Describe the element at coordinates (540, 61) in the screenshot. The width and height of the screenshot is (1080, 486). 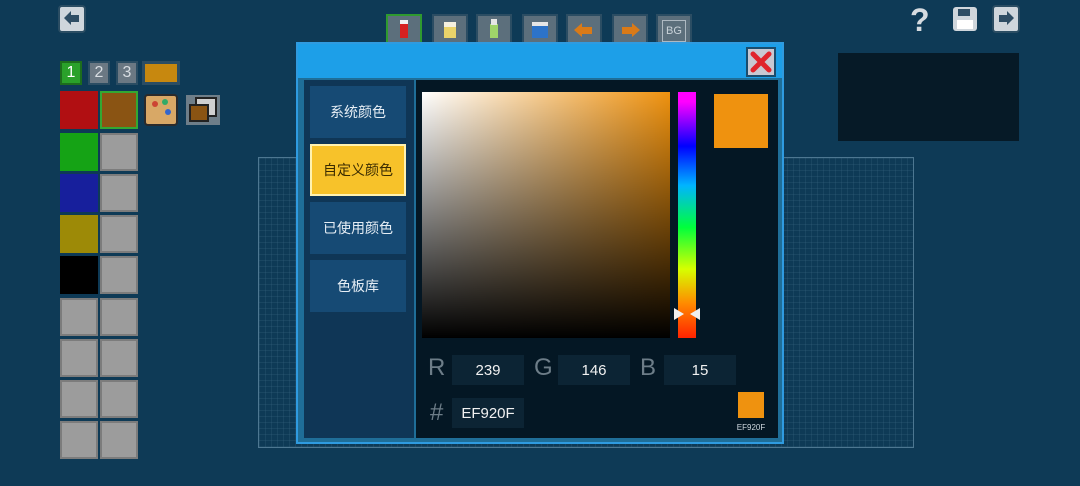
I see `dialog-titlebar` at that location.